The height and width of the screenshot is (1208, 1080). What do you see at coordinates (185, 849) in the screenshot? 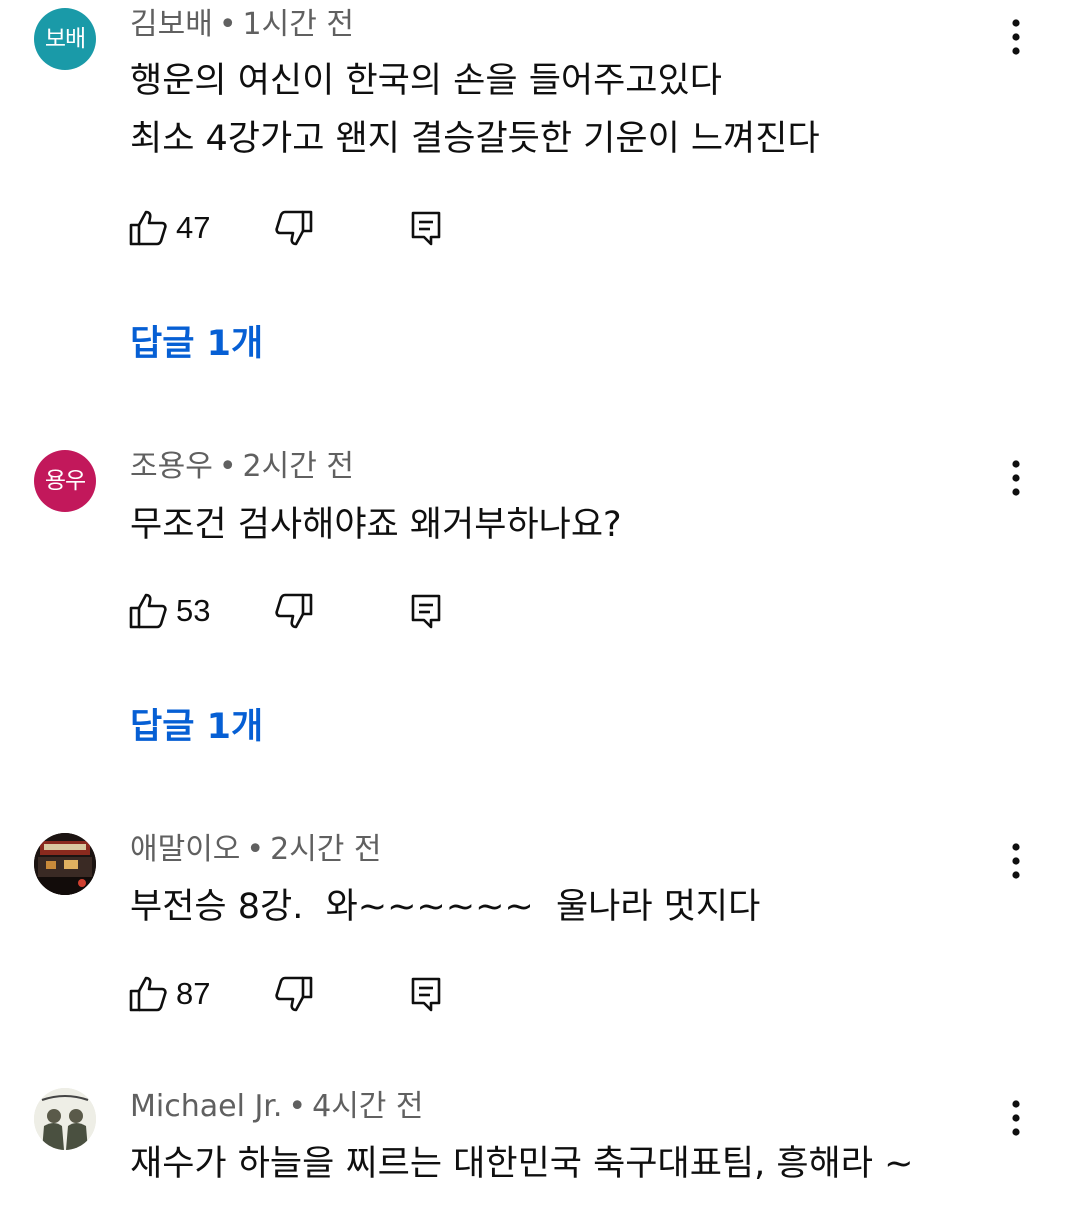
I see `comment-author: 애말이오` at bounding box center [185, 849].